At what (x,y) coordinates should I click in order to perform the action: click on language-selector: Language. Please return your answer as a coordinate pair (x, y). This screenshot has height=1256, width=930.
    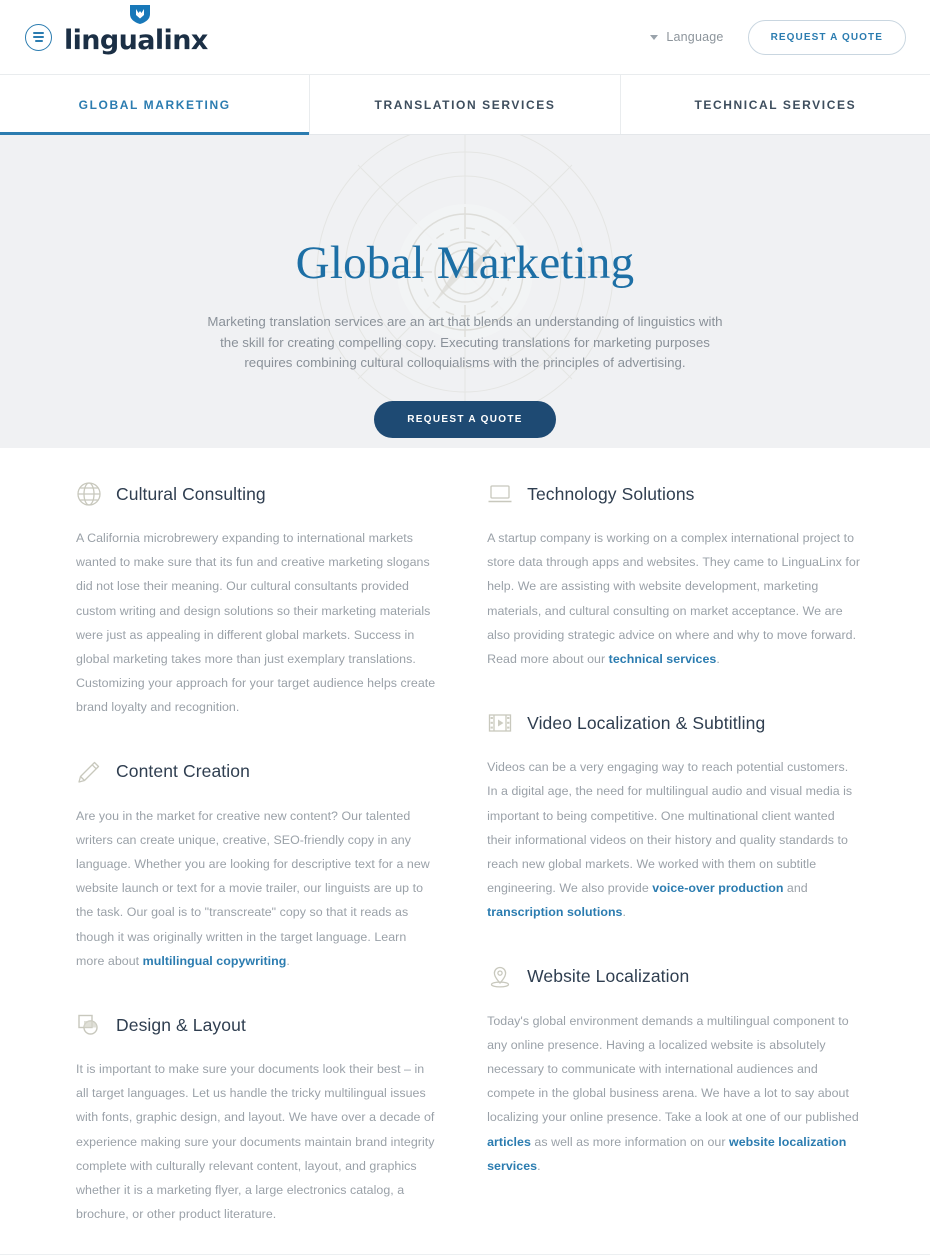
    Looking at the image, I should click on (686, 37).